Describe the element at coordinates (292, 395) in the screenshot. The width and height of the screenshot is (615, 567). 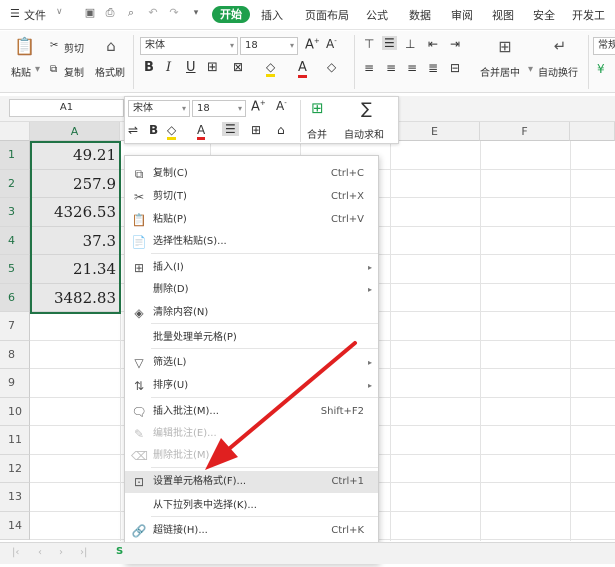
I see `arrow-shaft` at that location.